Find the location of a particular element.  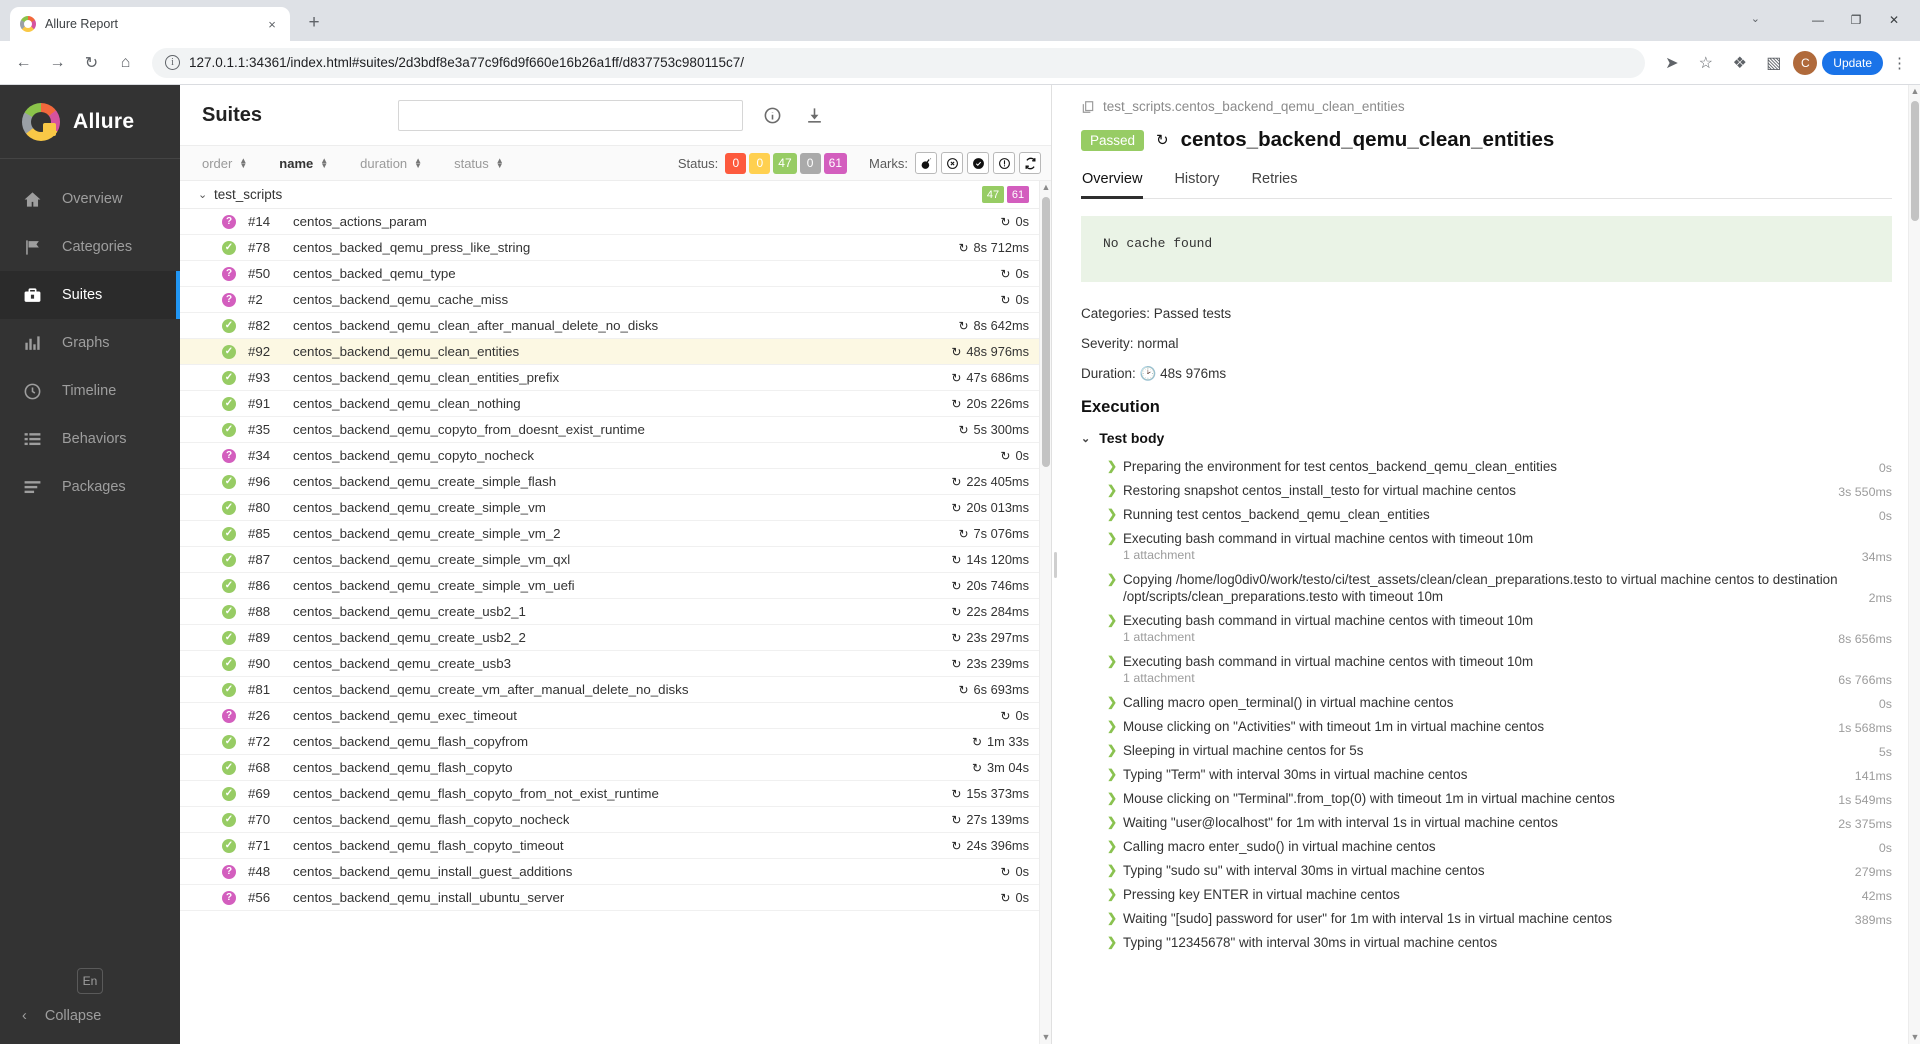

sidebar-item-graphs: Graphs is located at coordinates (90, 343).